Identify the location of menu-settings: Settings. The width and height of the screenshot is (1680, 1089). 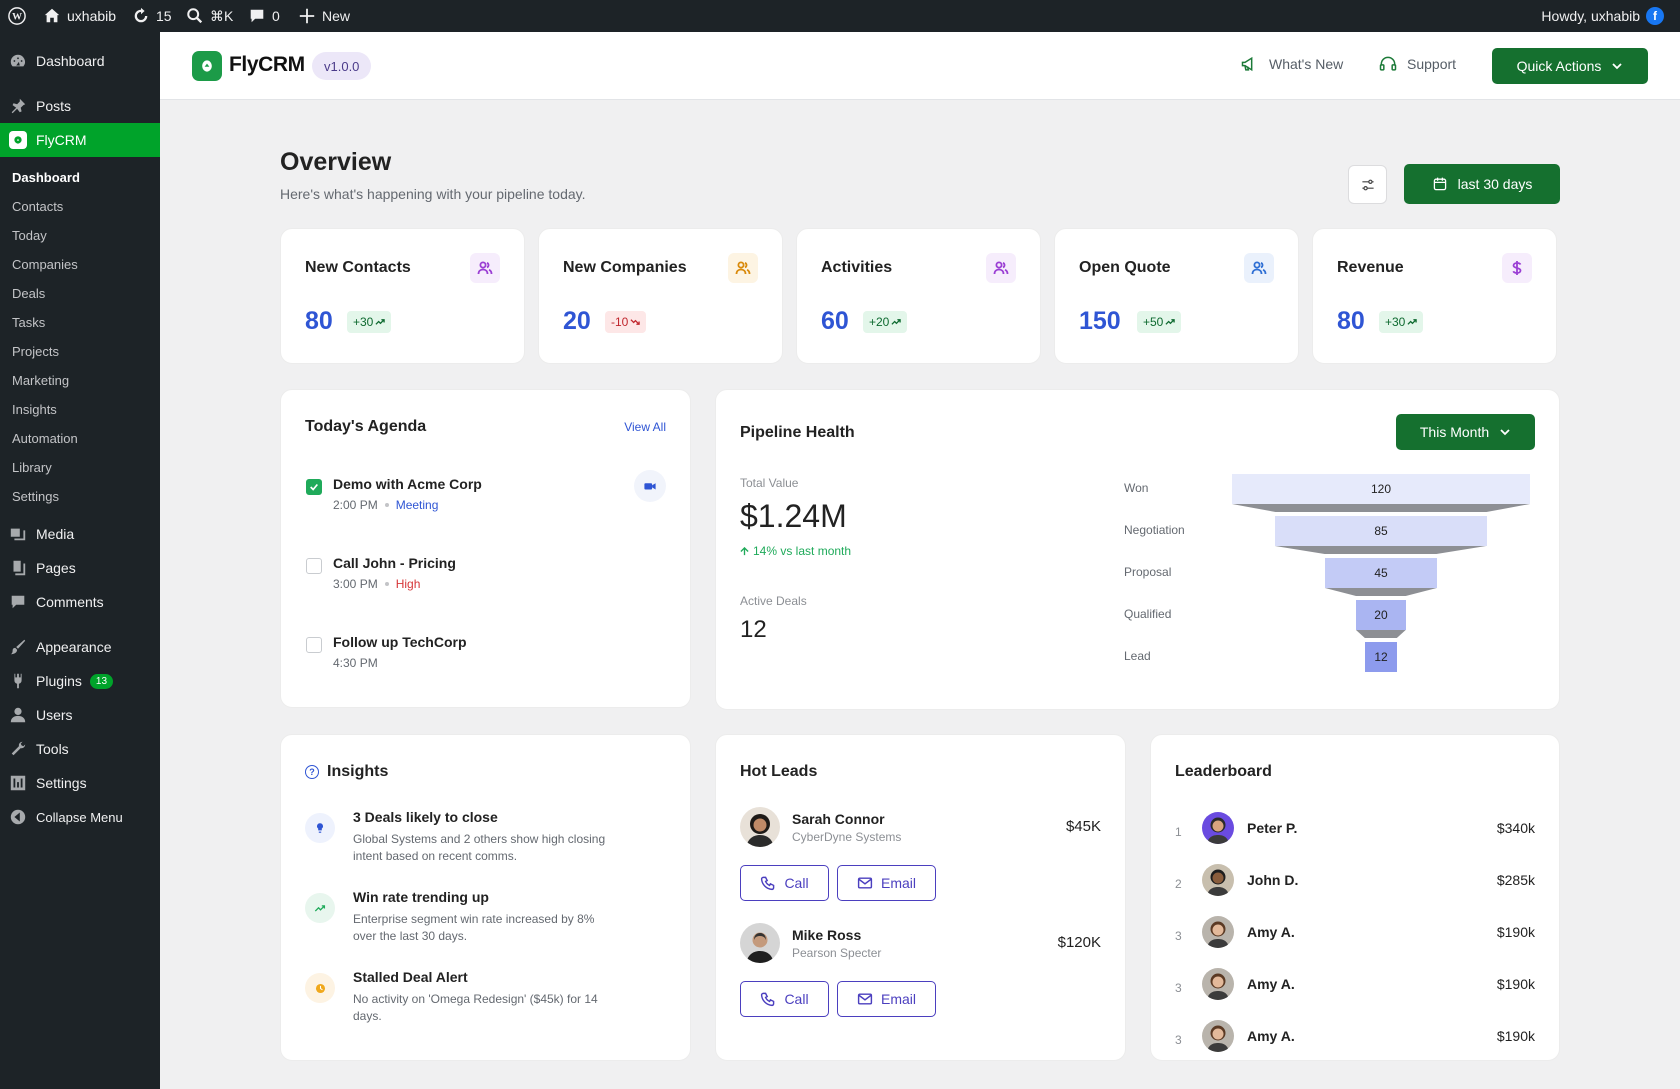
(80, 783).